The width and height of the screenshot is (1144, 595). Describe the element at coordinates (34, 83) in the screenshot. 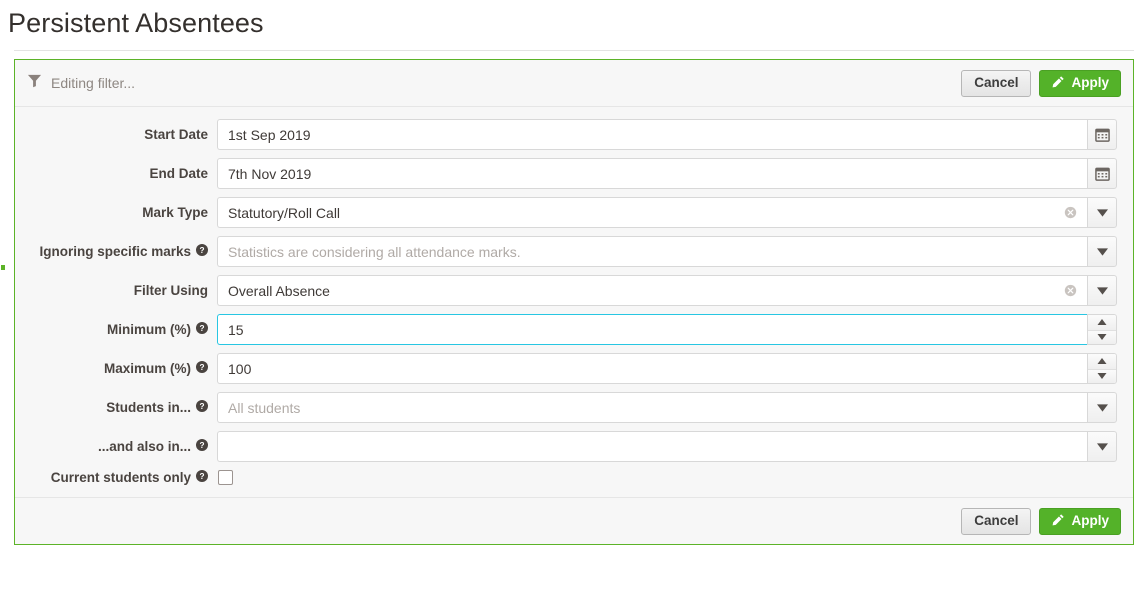

I see `filter-funnel-icon` at that location.